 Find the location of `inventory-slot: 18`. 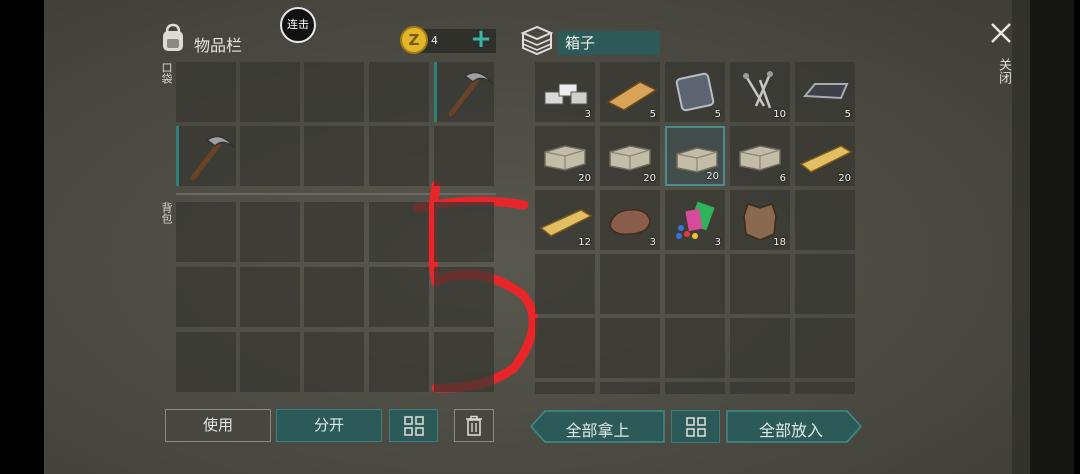

inventory-slot: 18 is located at coordinates (760, 220).